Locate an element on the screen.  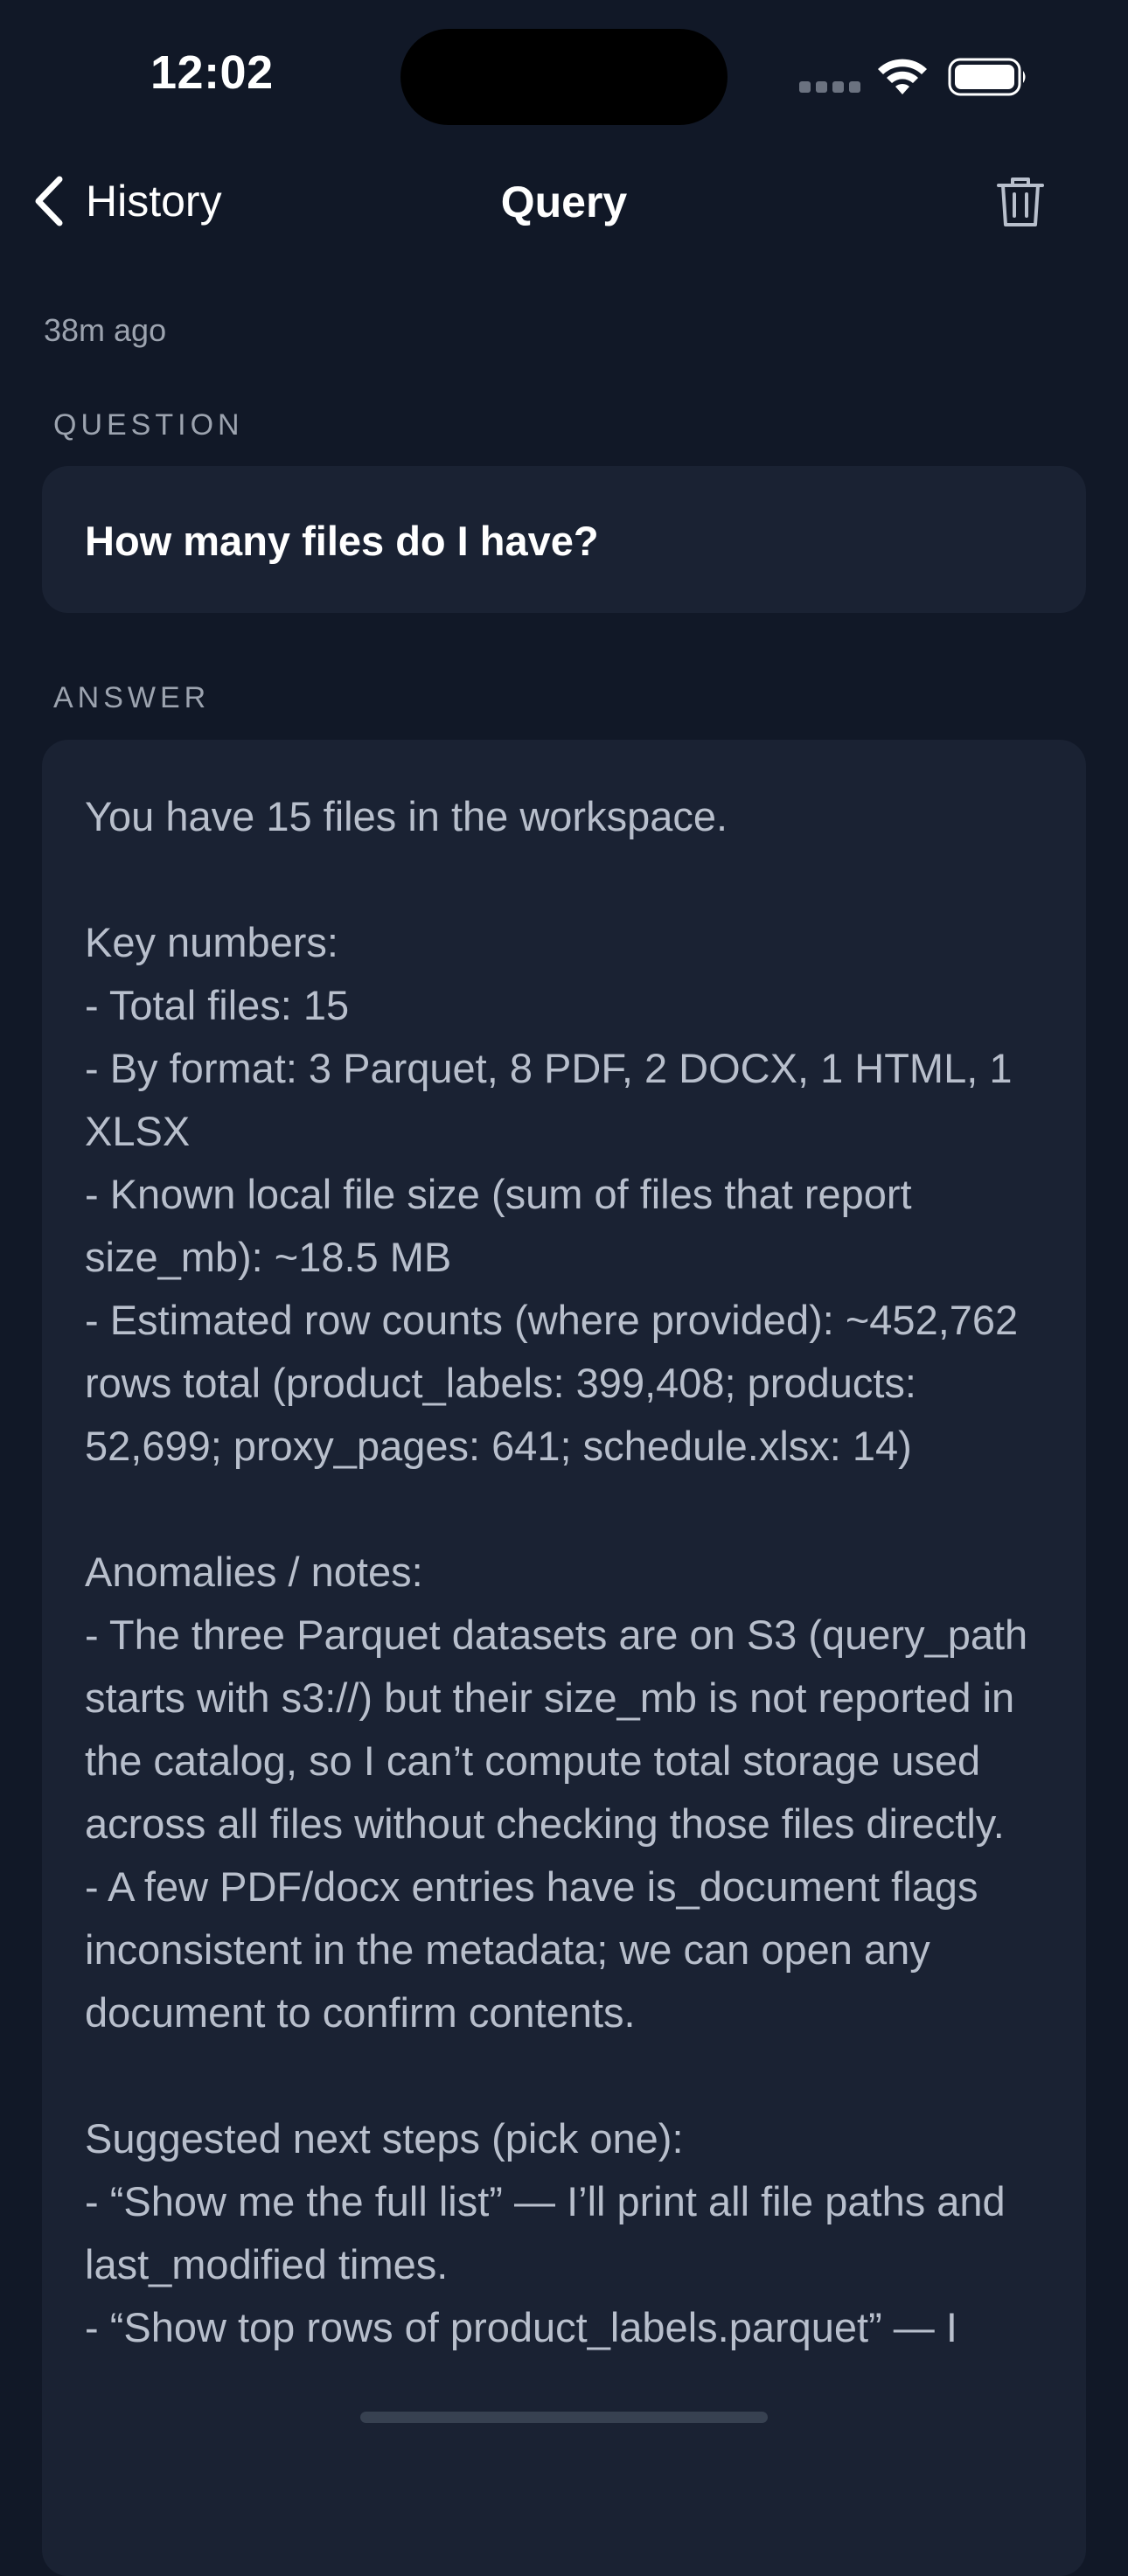
page-title: Query is located at coordinates (564, 202).